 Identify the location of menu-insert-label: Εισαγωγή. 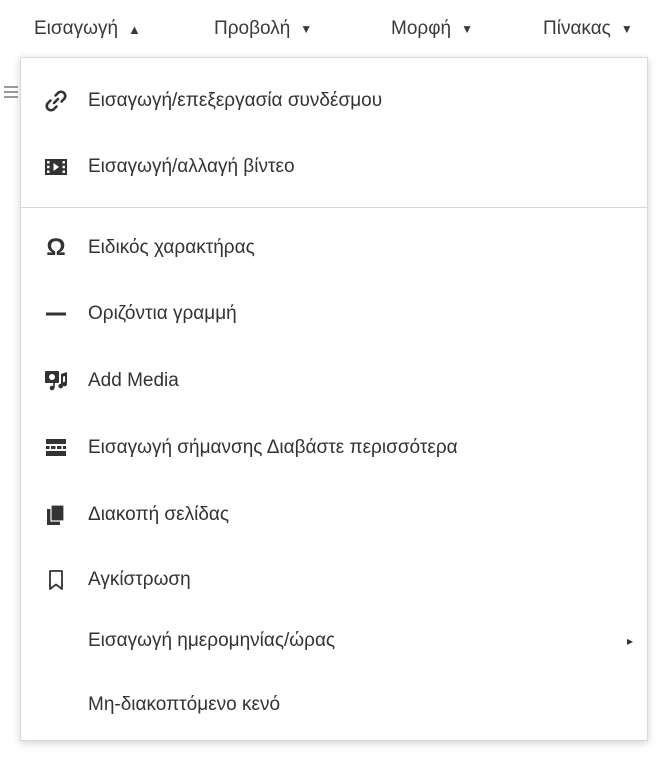
(76, 28).